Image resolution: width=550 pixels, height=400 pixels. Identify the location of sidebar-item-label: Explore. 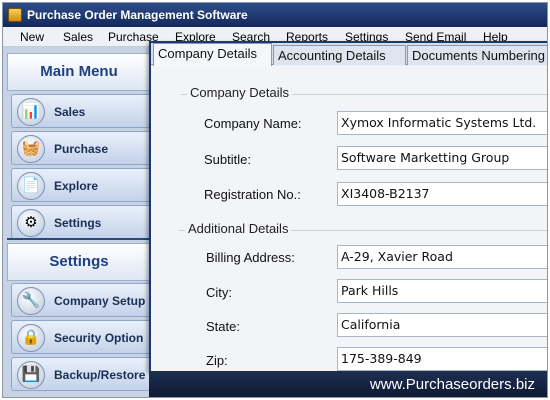
(76, 186).